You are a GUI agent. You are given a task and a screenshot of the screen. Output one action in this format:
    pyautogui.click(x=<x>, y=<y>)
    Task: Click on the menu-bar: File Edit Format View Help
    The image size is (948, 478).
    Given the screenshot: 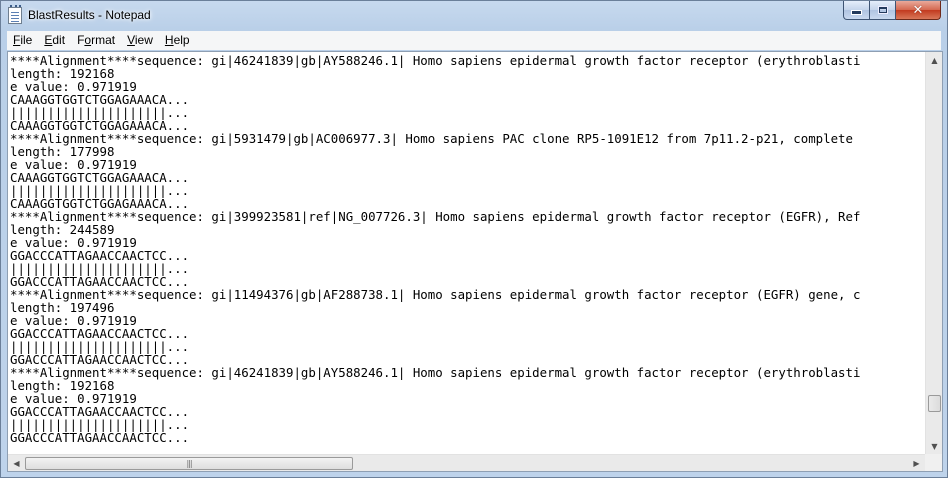 What is the action you would take?
    pyautogui.click(x=474, y=40)
    